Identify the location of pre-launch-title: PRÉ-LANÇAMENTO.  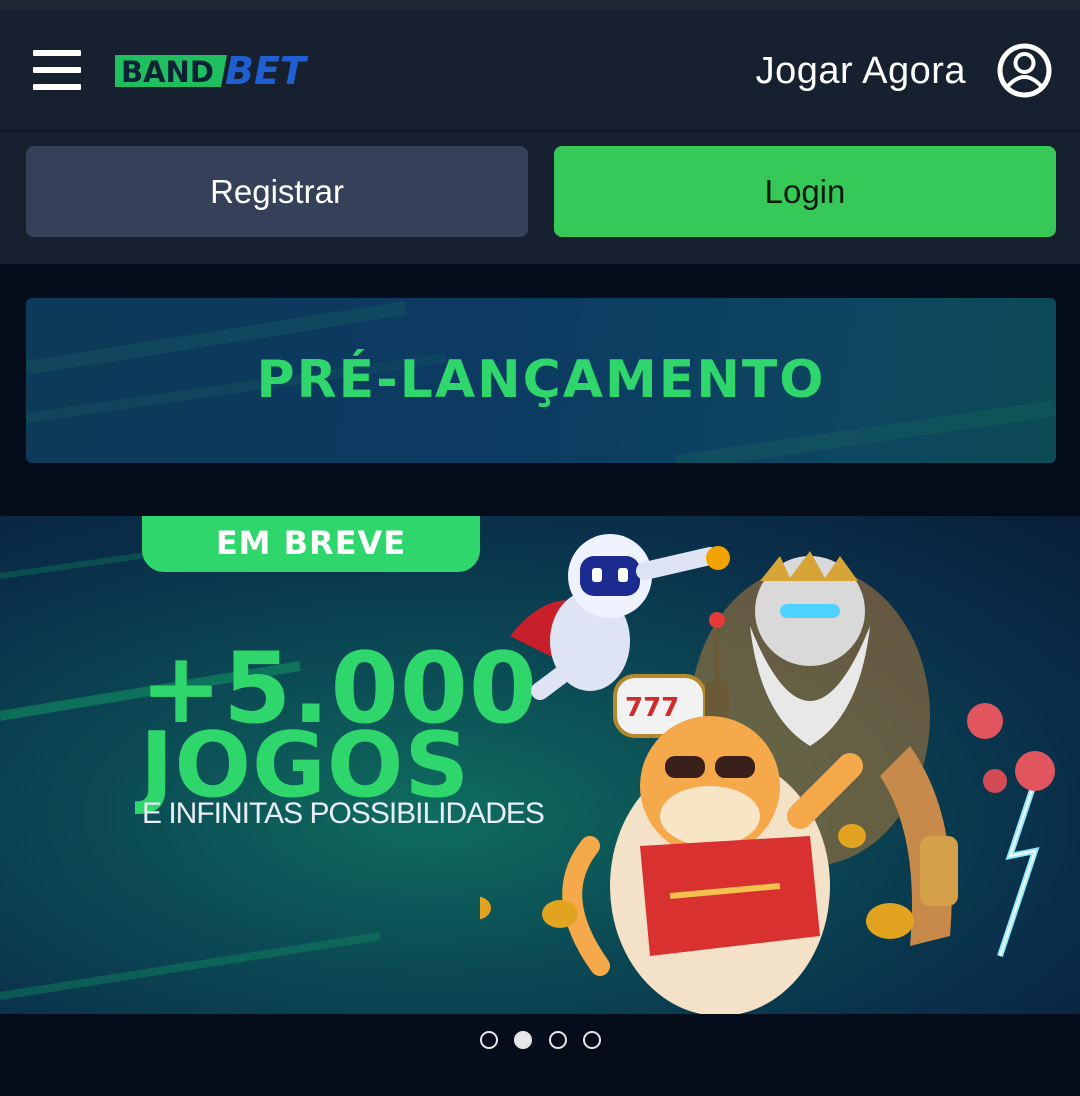
(541, 380).